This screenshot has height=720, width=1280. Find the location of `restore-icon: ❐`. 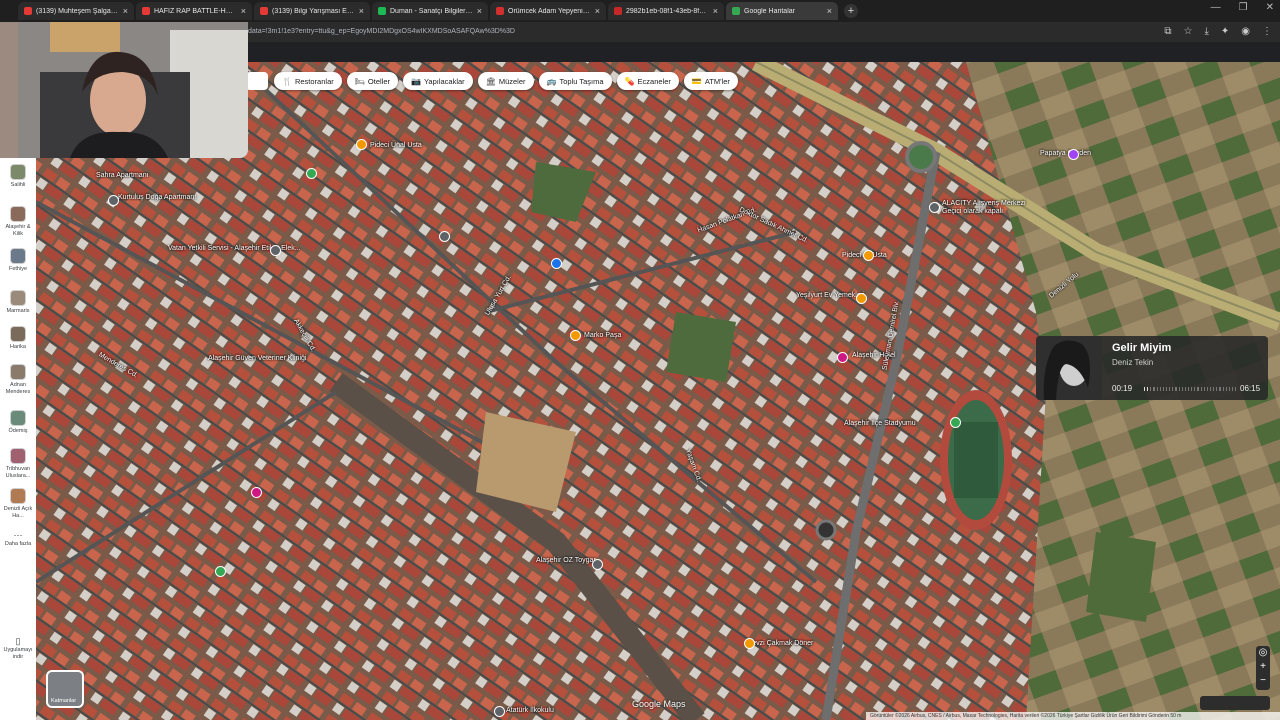

restore-icon: ❐ is located at coordinates (1243, 7).